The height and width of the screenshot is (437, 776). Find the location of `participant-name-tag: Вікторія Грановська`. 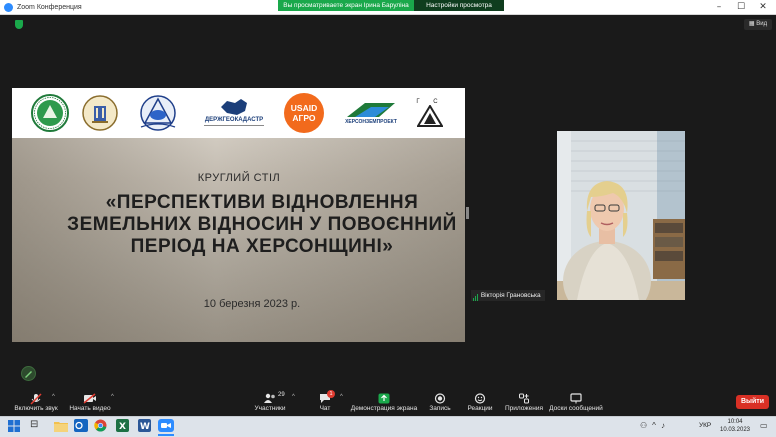

participant-name-tag: Вікторія Грановська is located at coordinates (508, 295).